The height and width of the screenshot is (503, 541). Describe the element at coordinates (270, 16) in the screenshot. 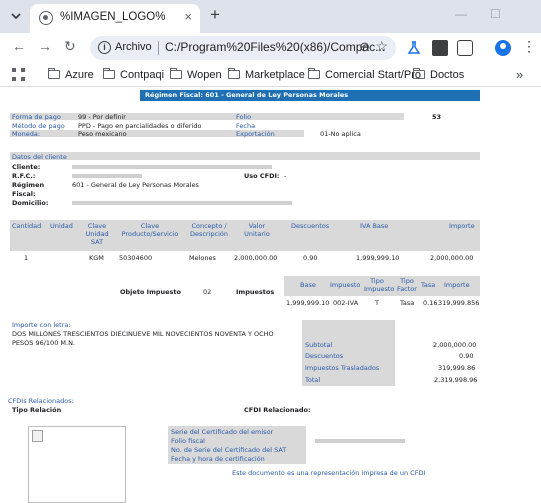

I see `tab-strip: %IMAGEN_LOGO% × + — ☐` at that location.